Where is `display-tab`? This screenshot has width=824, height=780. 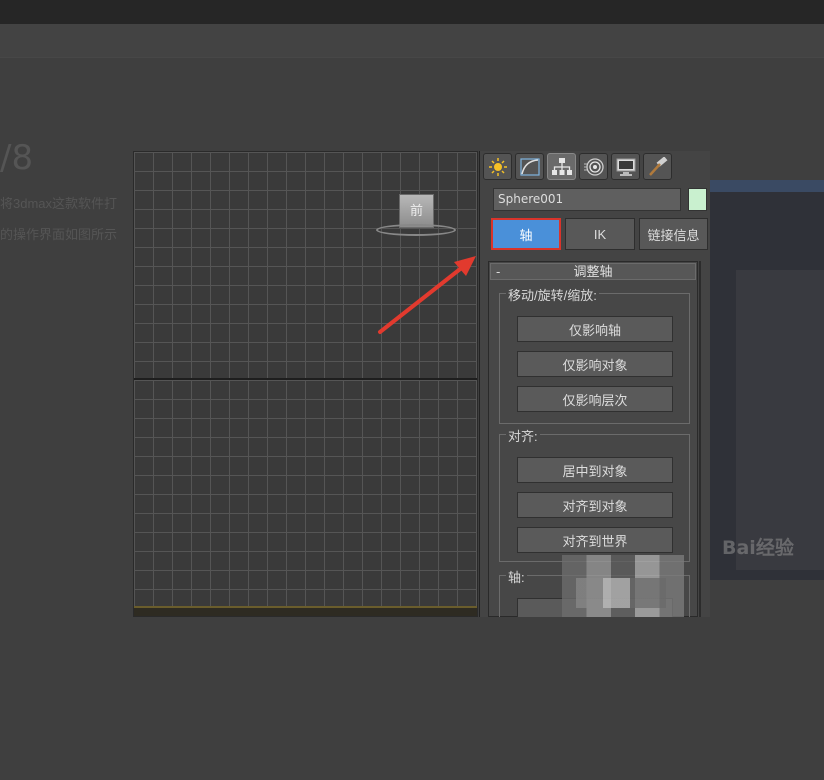 display-tab is located at coordinates (625, 166).